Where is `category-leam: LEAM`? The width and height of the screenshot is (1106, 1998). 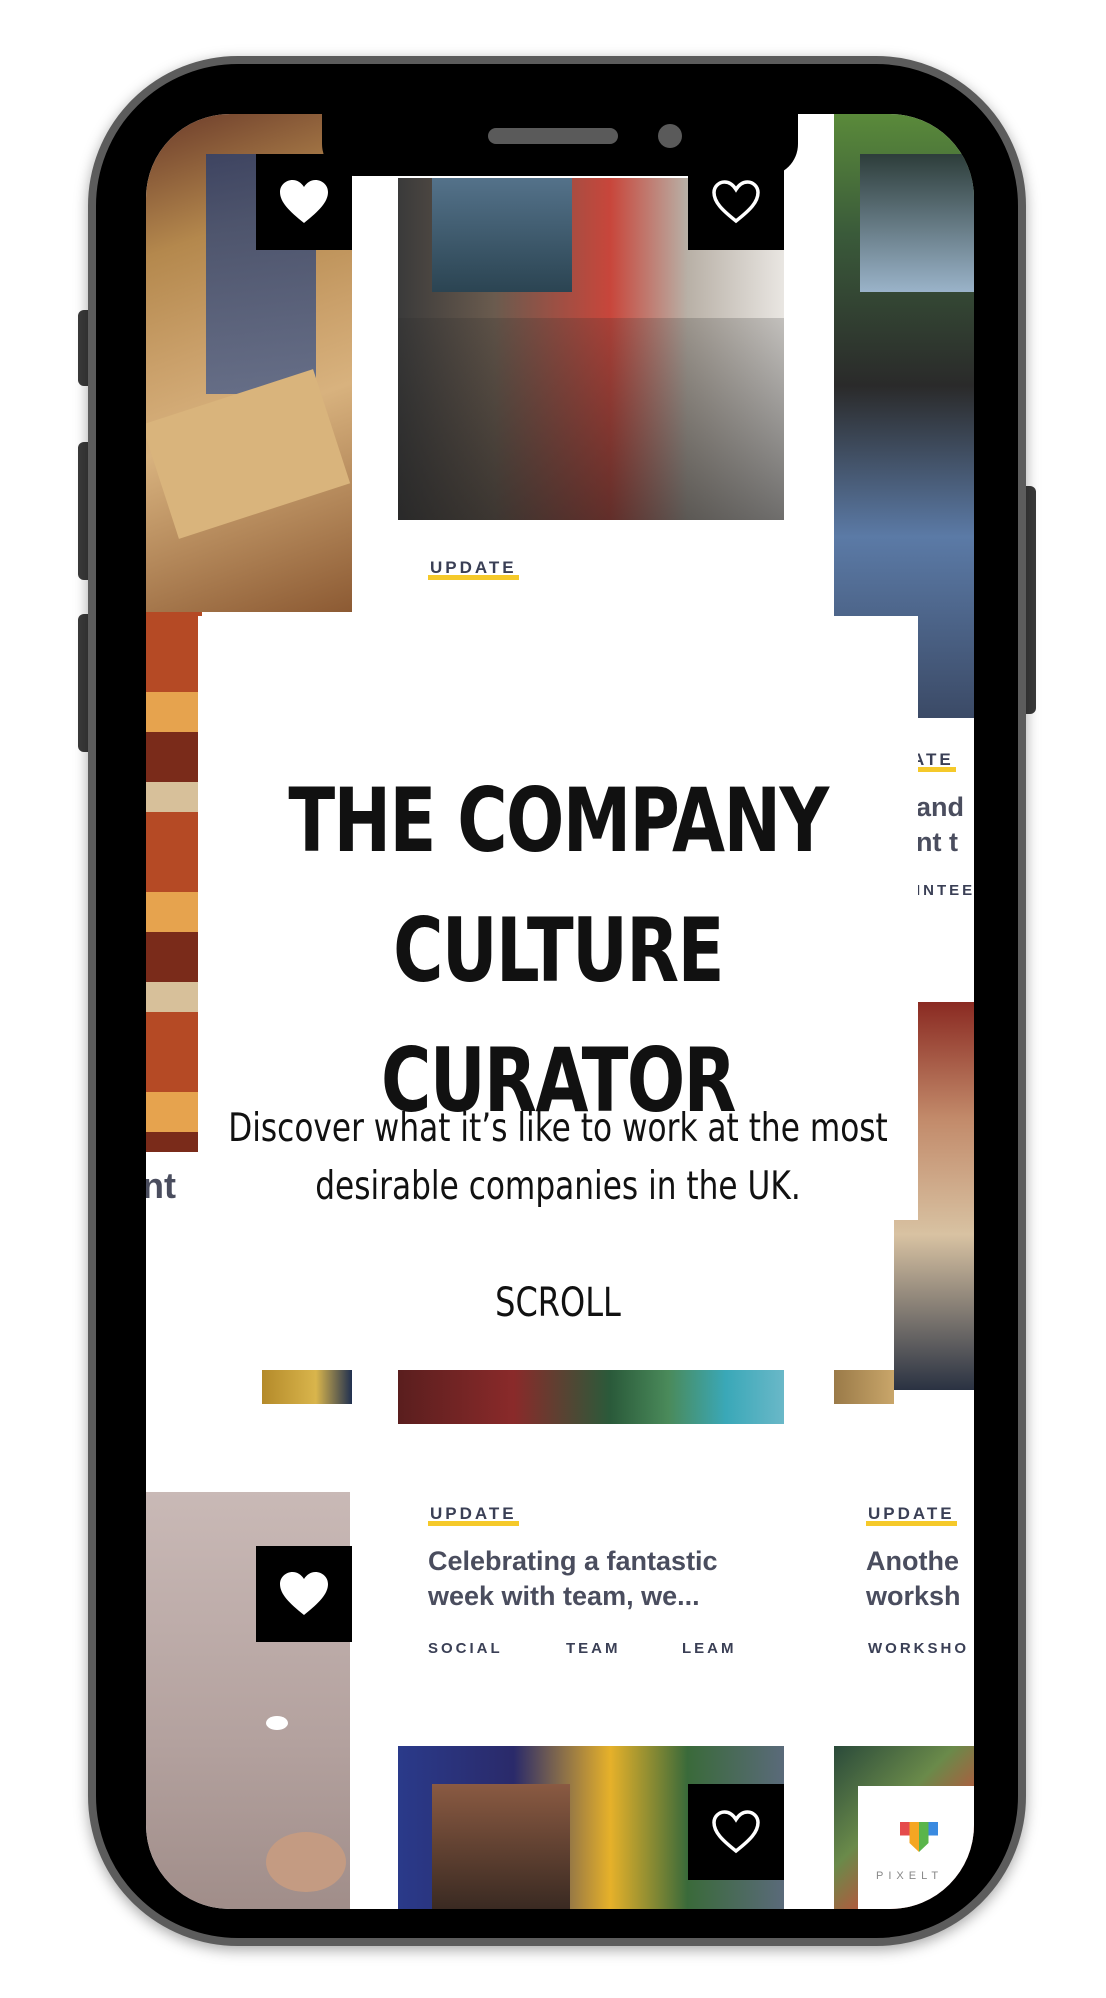 category-leam: LEAM is located at coordinates (709, 1648).